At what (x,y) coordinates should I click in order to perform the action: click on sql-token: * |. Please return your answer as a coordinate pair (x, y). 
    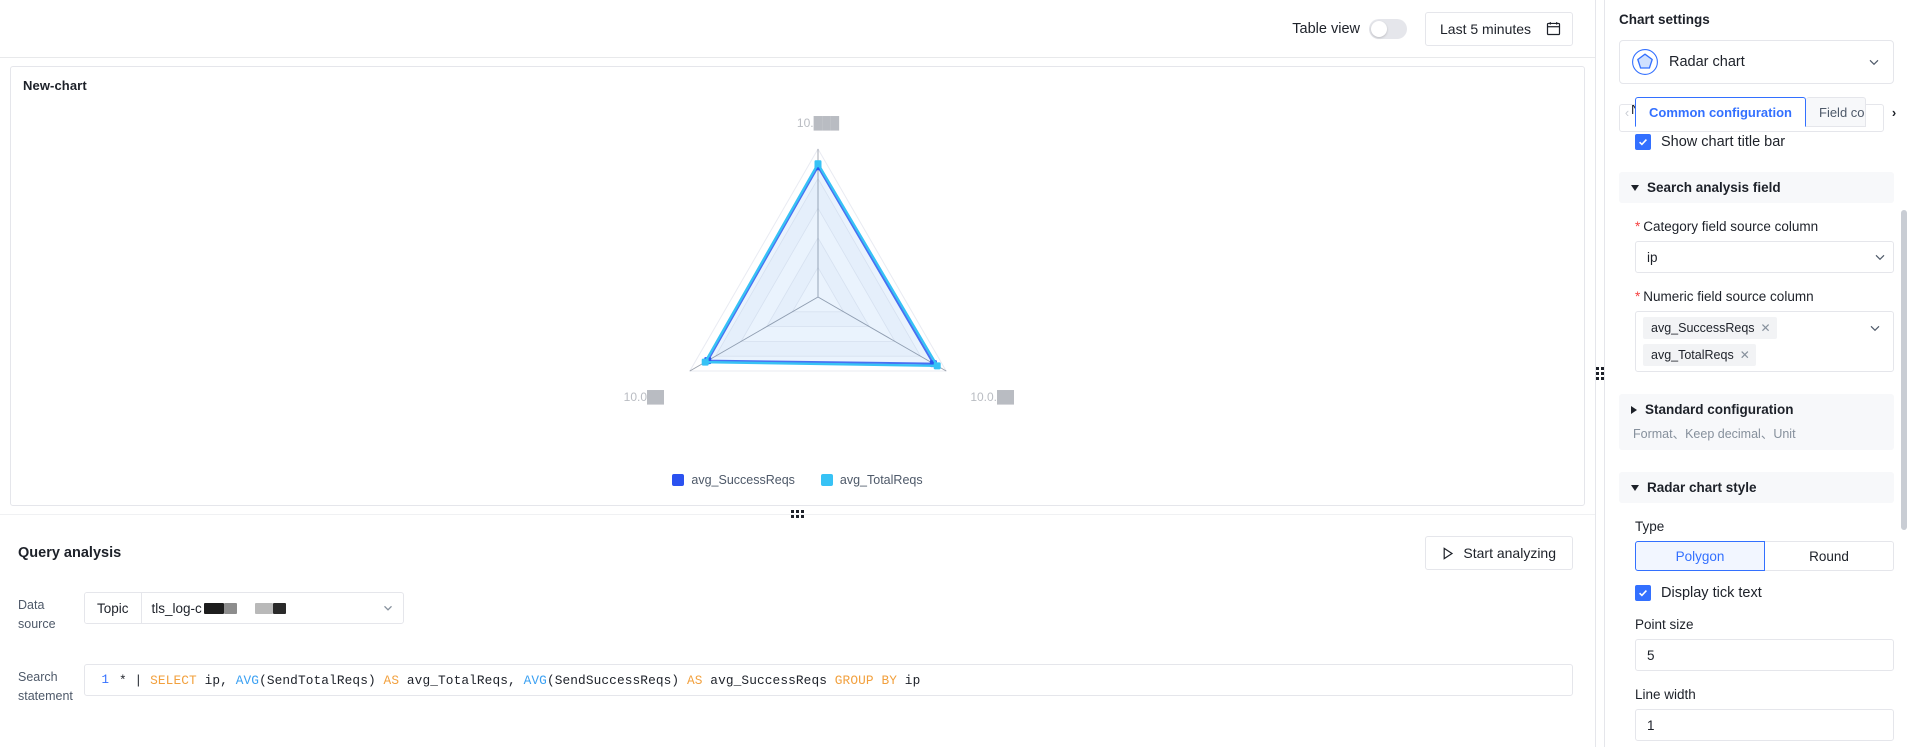
    Looking at the image, I should click on (135, 680).